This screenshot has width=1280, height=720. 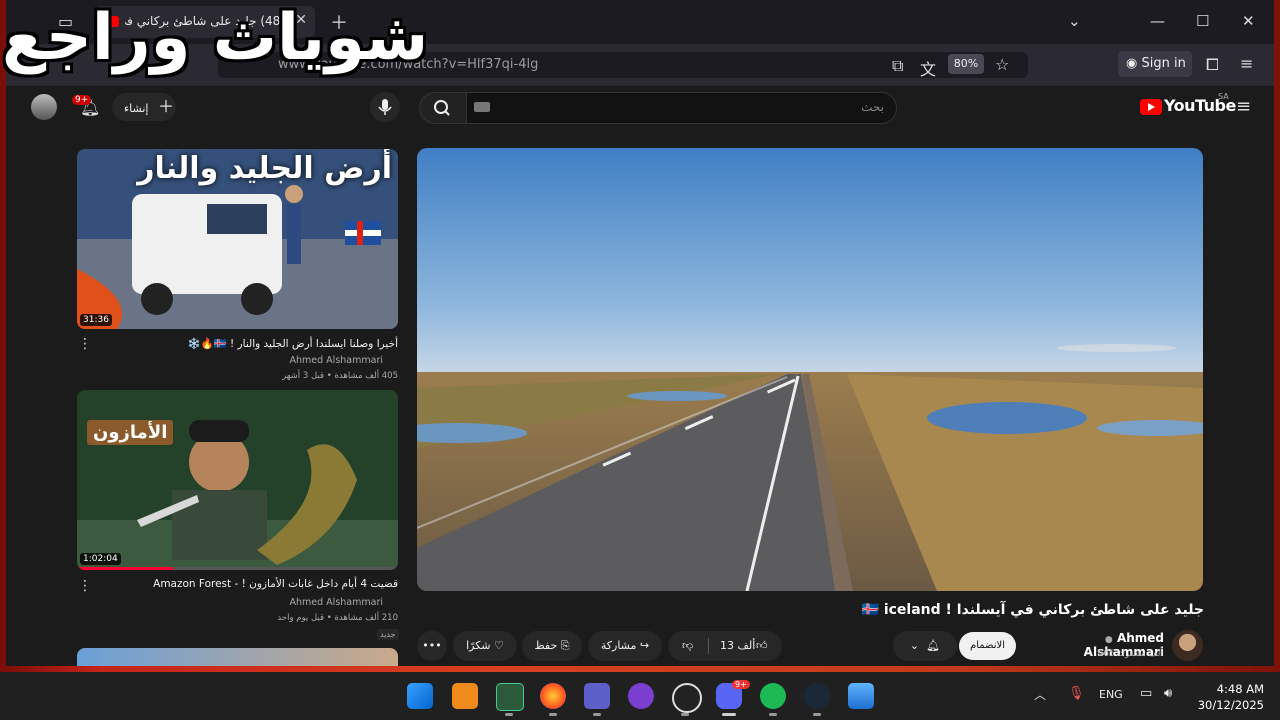 I want to click on search-button, so click(x=443, y=108).